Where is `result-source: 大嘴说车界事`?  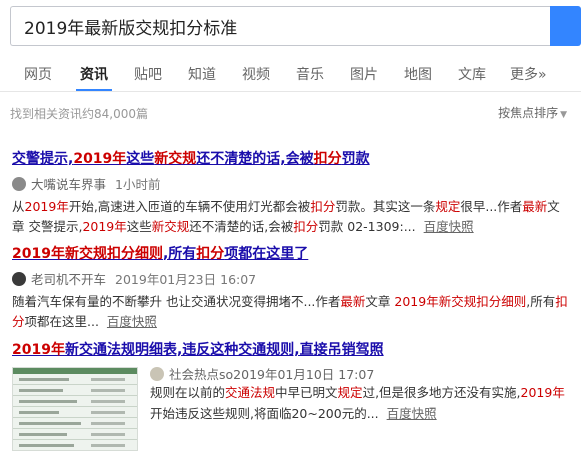 result-source: 大嘴说车界事 is located at coordinates (68, 183).